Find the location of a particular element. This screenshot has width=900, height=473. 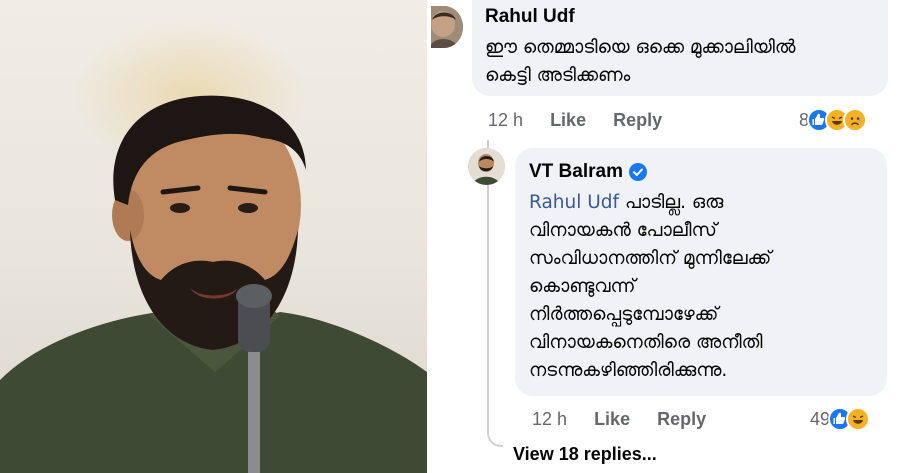

haha-icon is located at coordinates (858, 419).